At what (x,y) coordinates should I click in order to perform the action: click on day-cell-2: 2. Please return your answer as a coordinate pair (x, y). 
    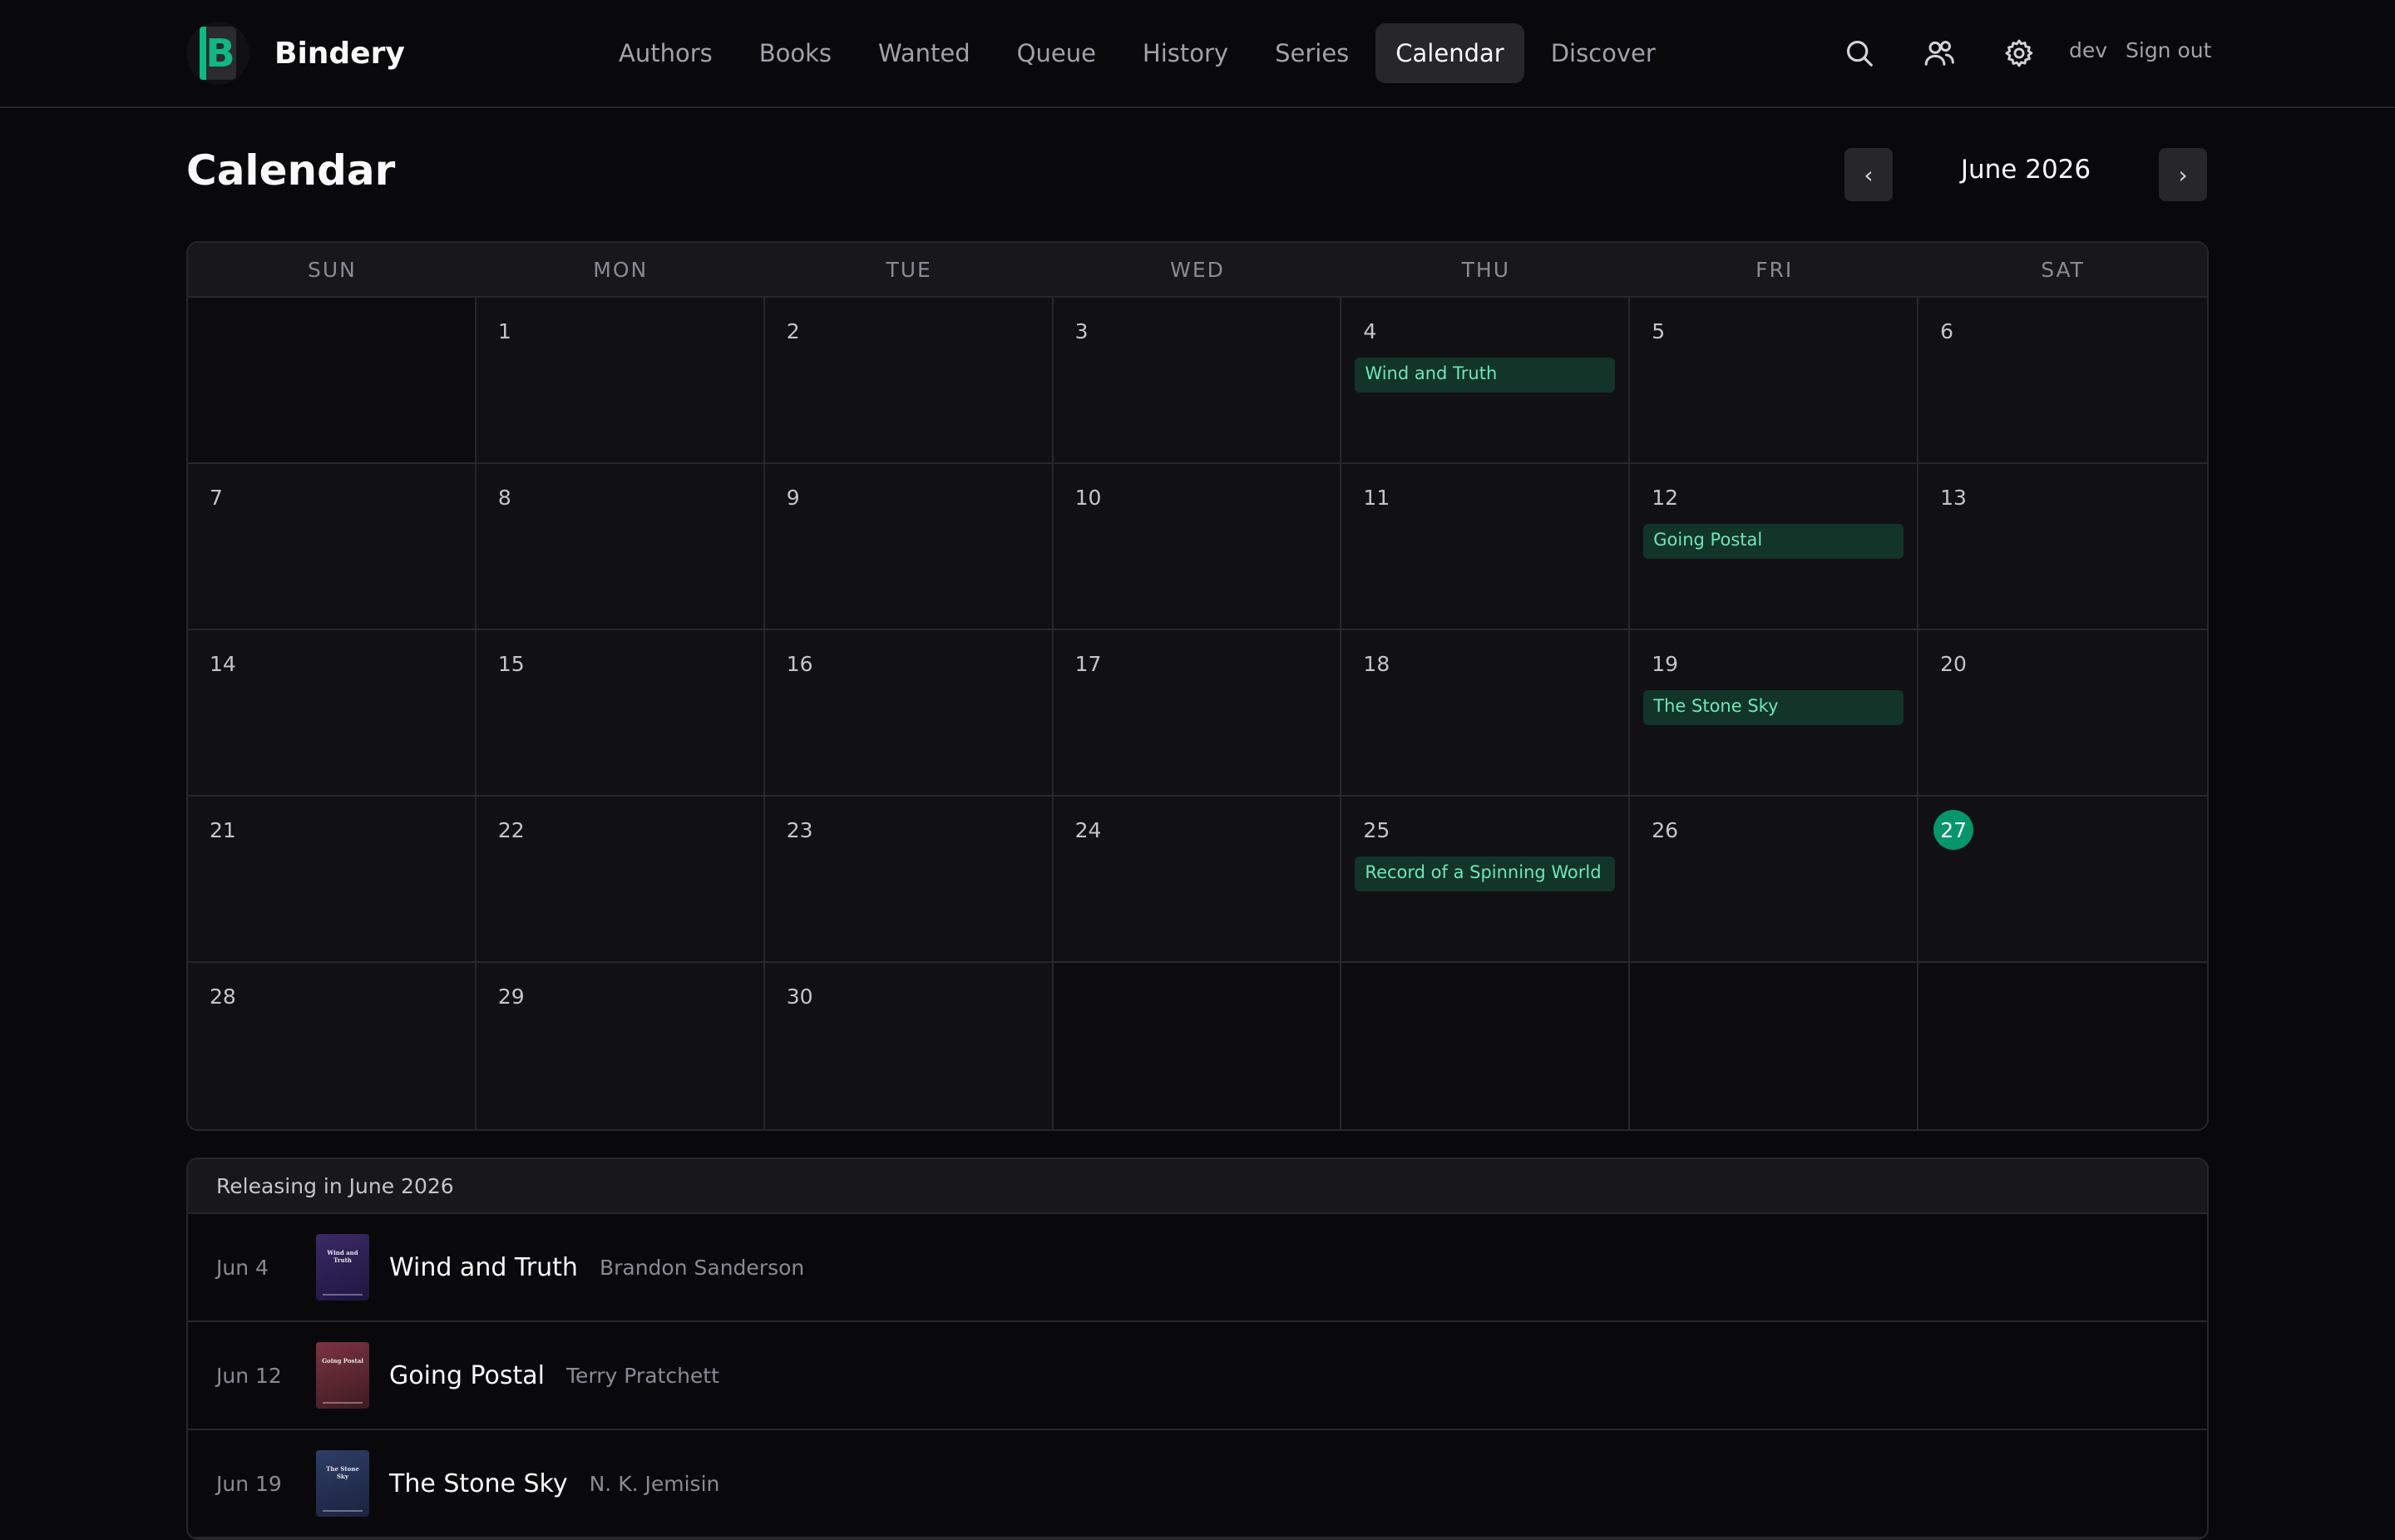
    Looking at the image, I should click on (909, 381).